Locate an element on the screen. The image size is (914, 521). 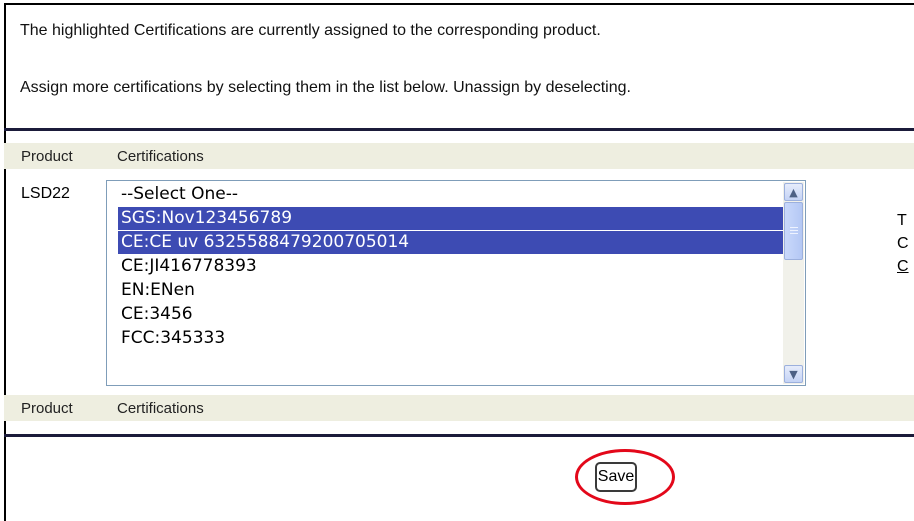
header-product: Product is located at coordinates (47, 156).